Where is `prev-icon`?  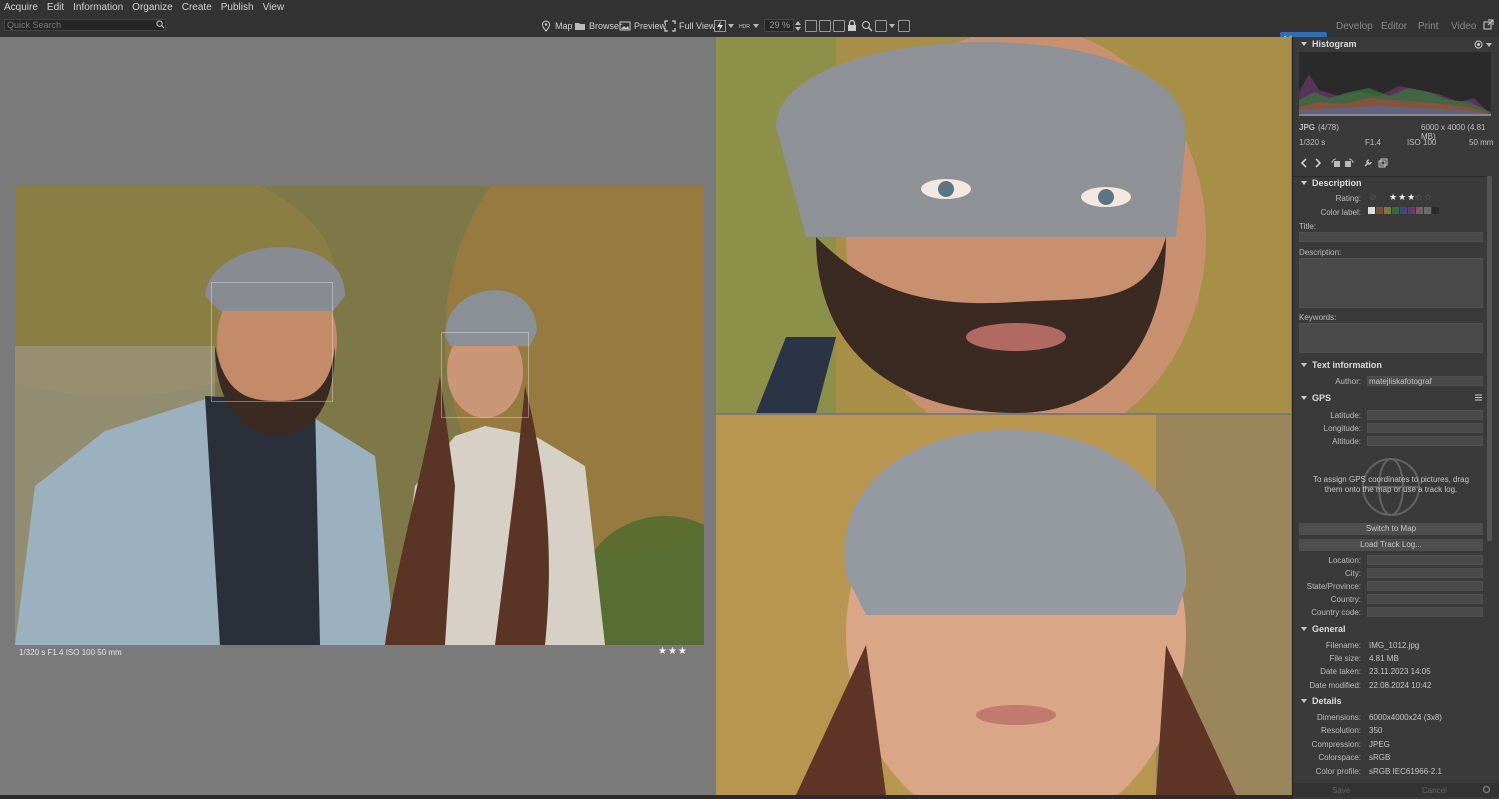
prev-icon is located at coordinates (1304, 163).